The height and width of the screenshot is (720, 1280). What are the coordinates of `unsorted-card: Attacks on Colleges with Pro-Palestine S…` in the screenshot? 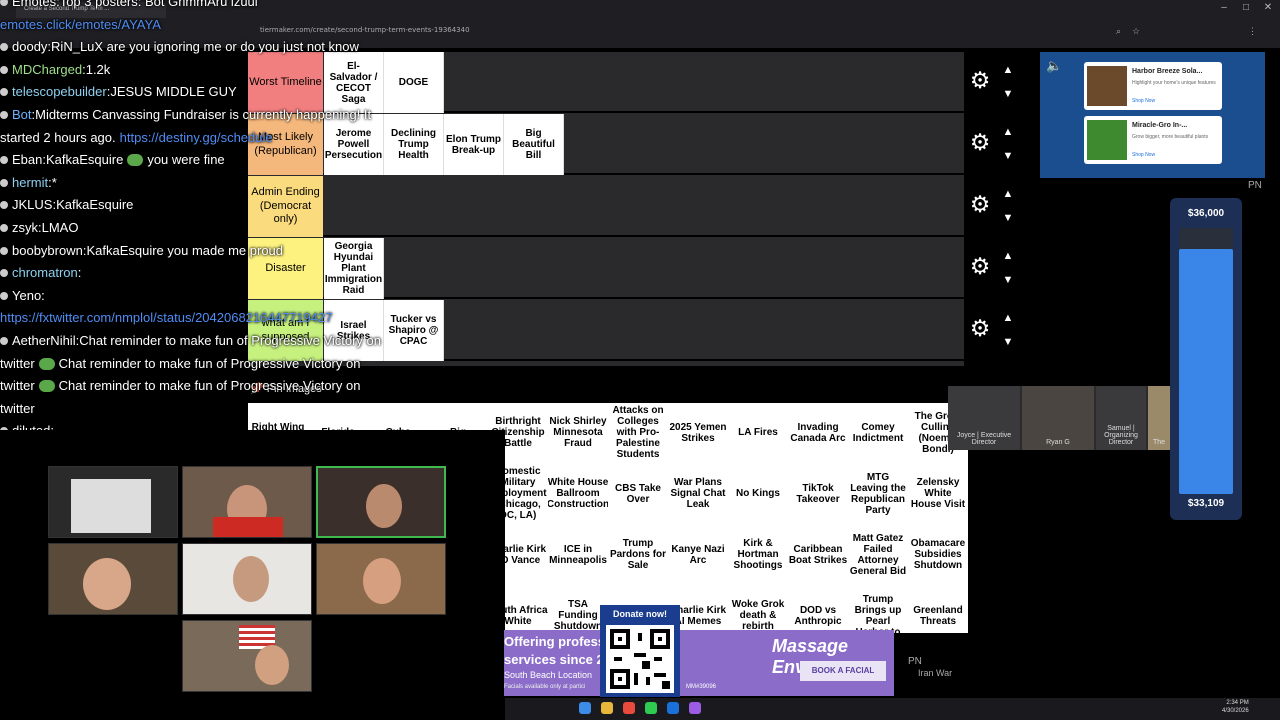 It's located at (638, 432).